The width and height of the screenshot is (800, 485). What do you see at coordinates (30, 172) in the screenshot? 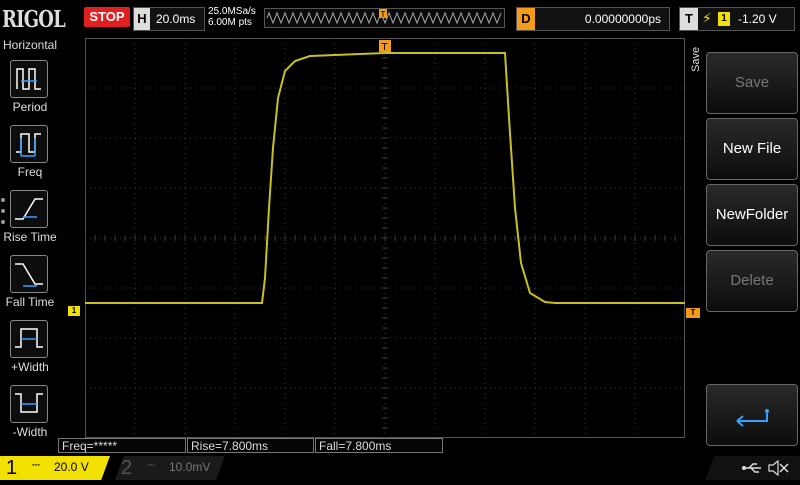
I see `frequency-label: Freq` at bounding box center [30, 172].